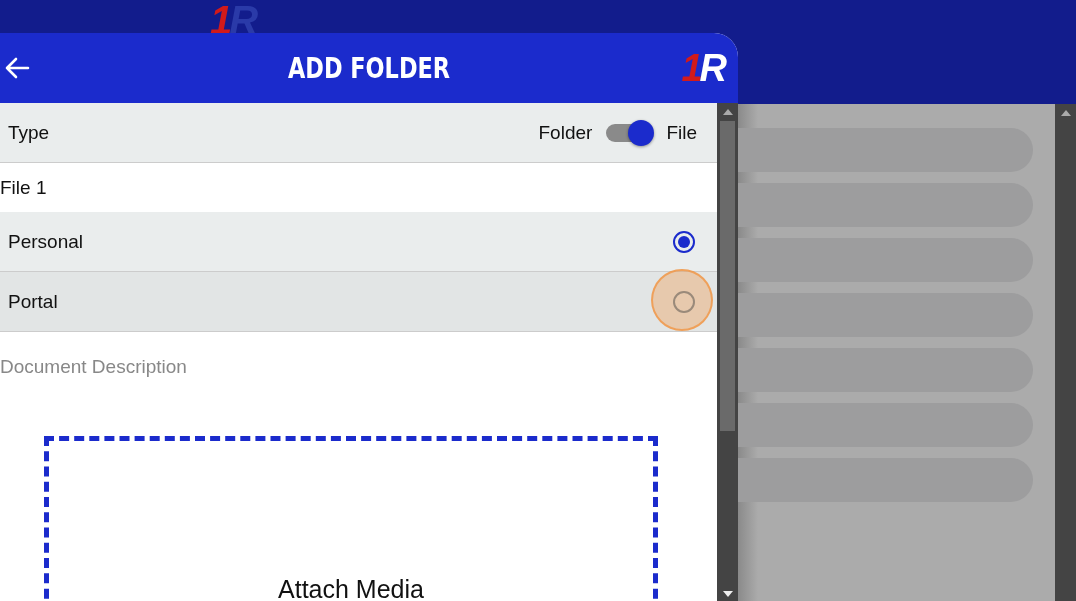  I want to click on radio-option: Personal, so click(358, 242).